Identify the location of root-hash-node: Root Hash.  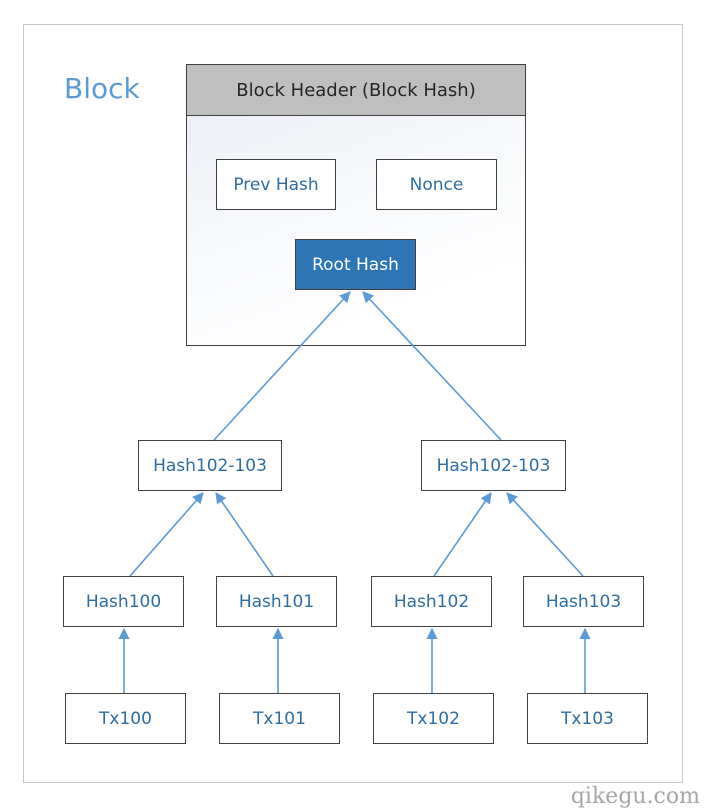
(355, 264).